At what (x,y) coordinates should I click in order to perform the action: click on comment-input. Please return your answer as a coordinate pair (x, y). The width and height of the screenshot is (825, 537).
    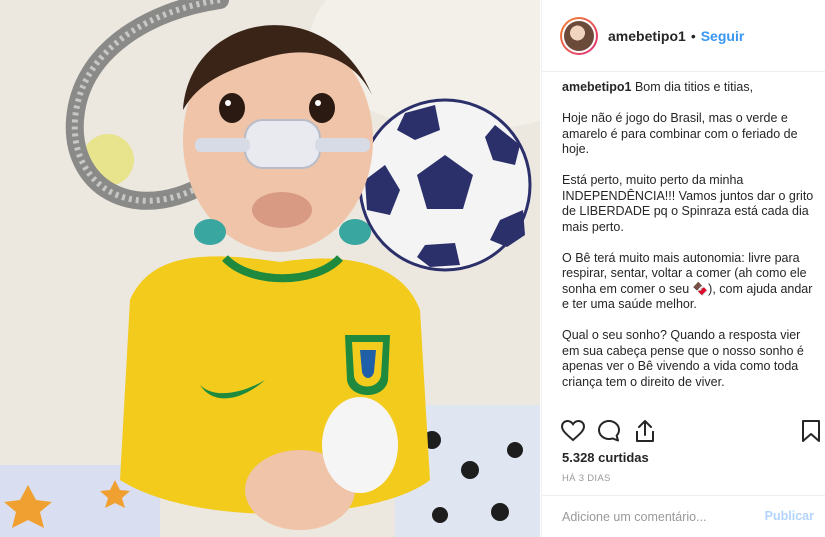
    Looking at the image, I should click on (662, 517).